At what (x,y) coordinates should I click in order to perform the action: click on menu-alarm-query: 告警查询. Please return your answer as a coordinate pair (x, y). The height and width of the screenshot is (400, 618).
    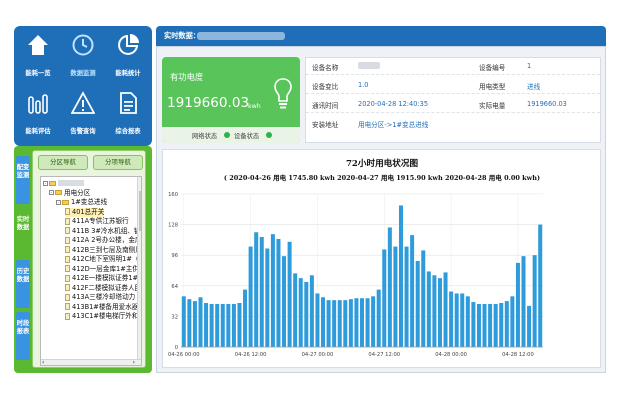
    Looking at the image, I should click on (83, 114).